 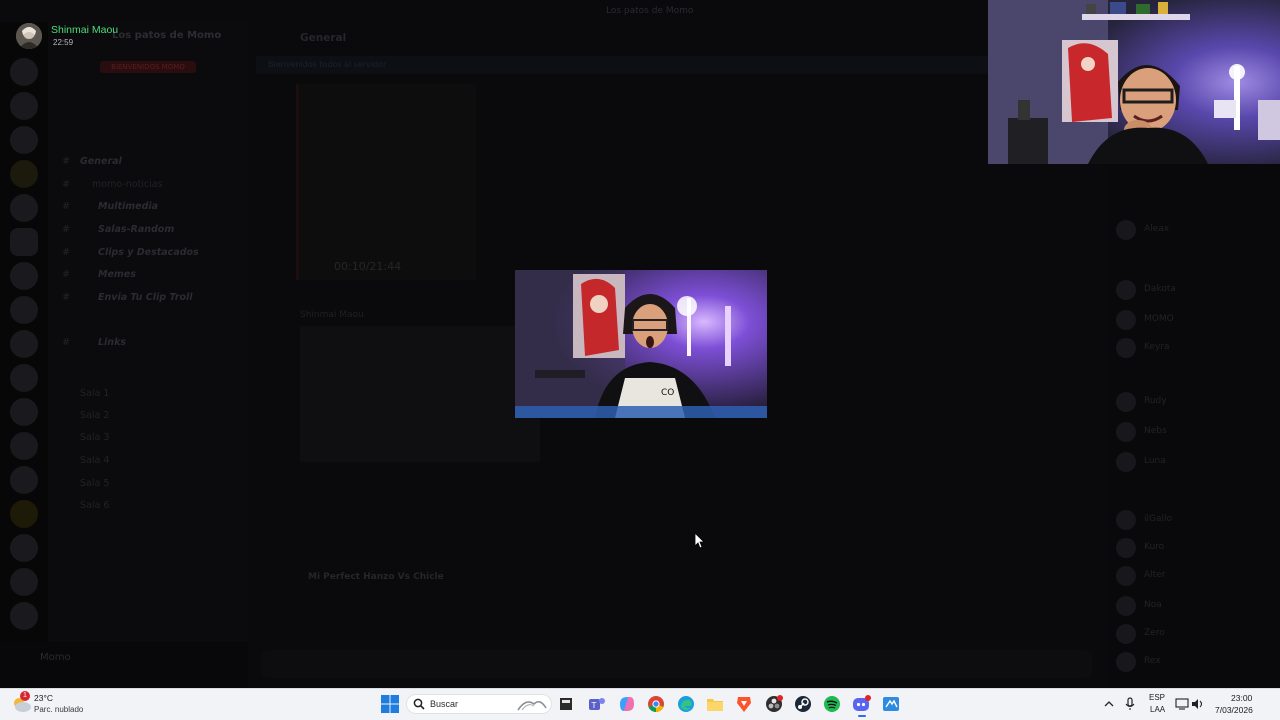 What do you see at coordinates (94, 437) in the screenshot?
I see `voice-channel: Sala 3` at bounding box center [94, 437].